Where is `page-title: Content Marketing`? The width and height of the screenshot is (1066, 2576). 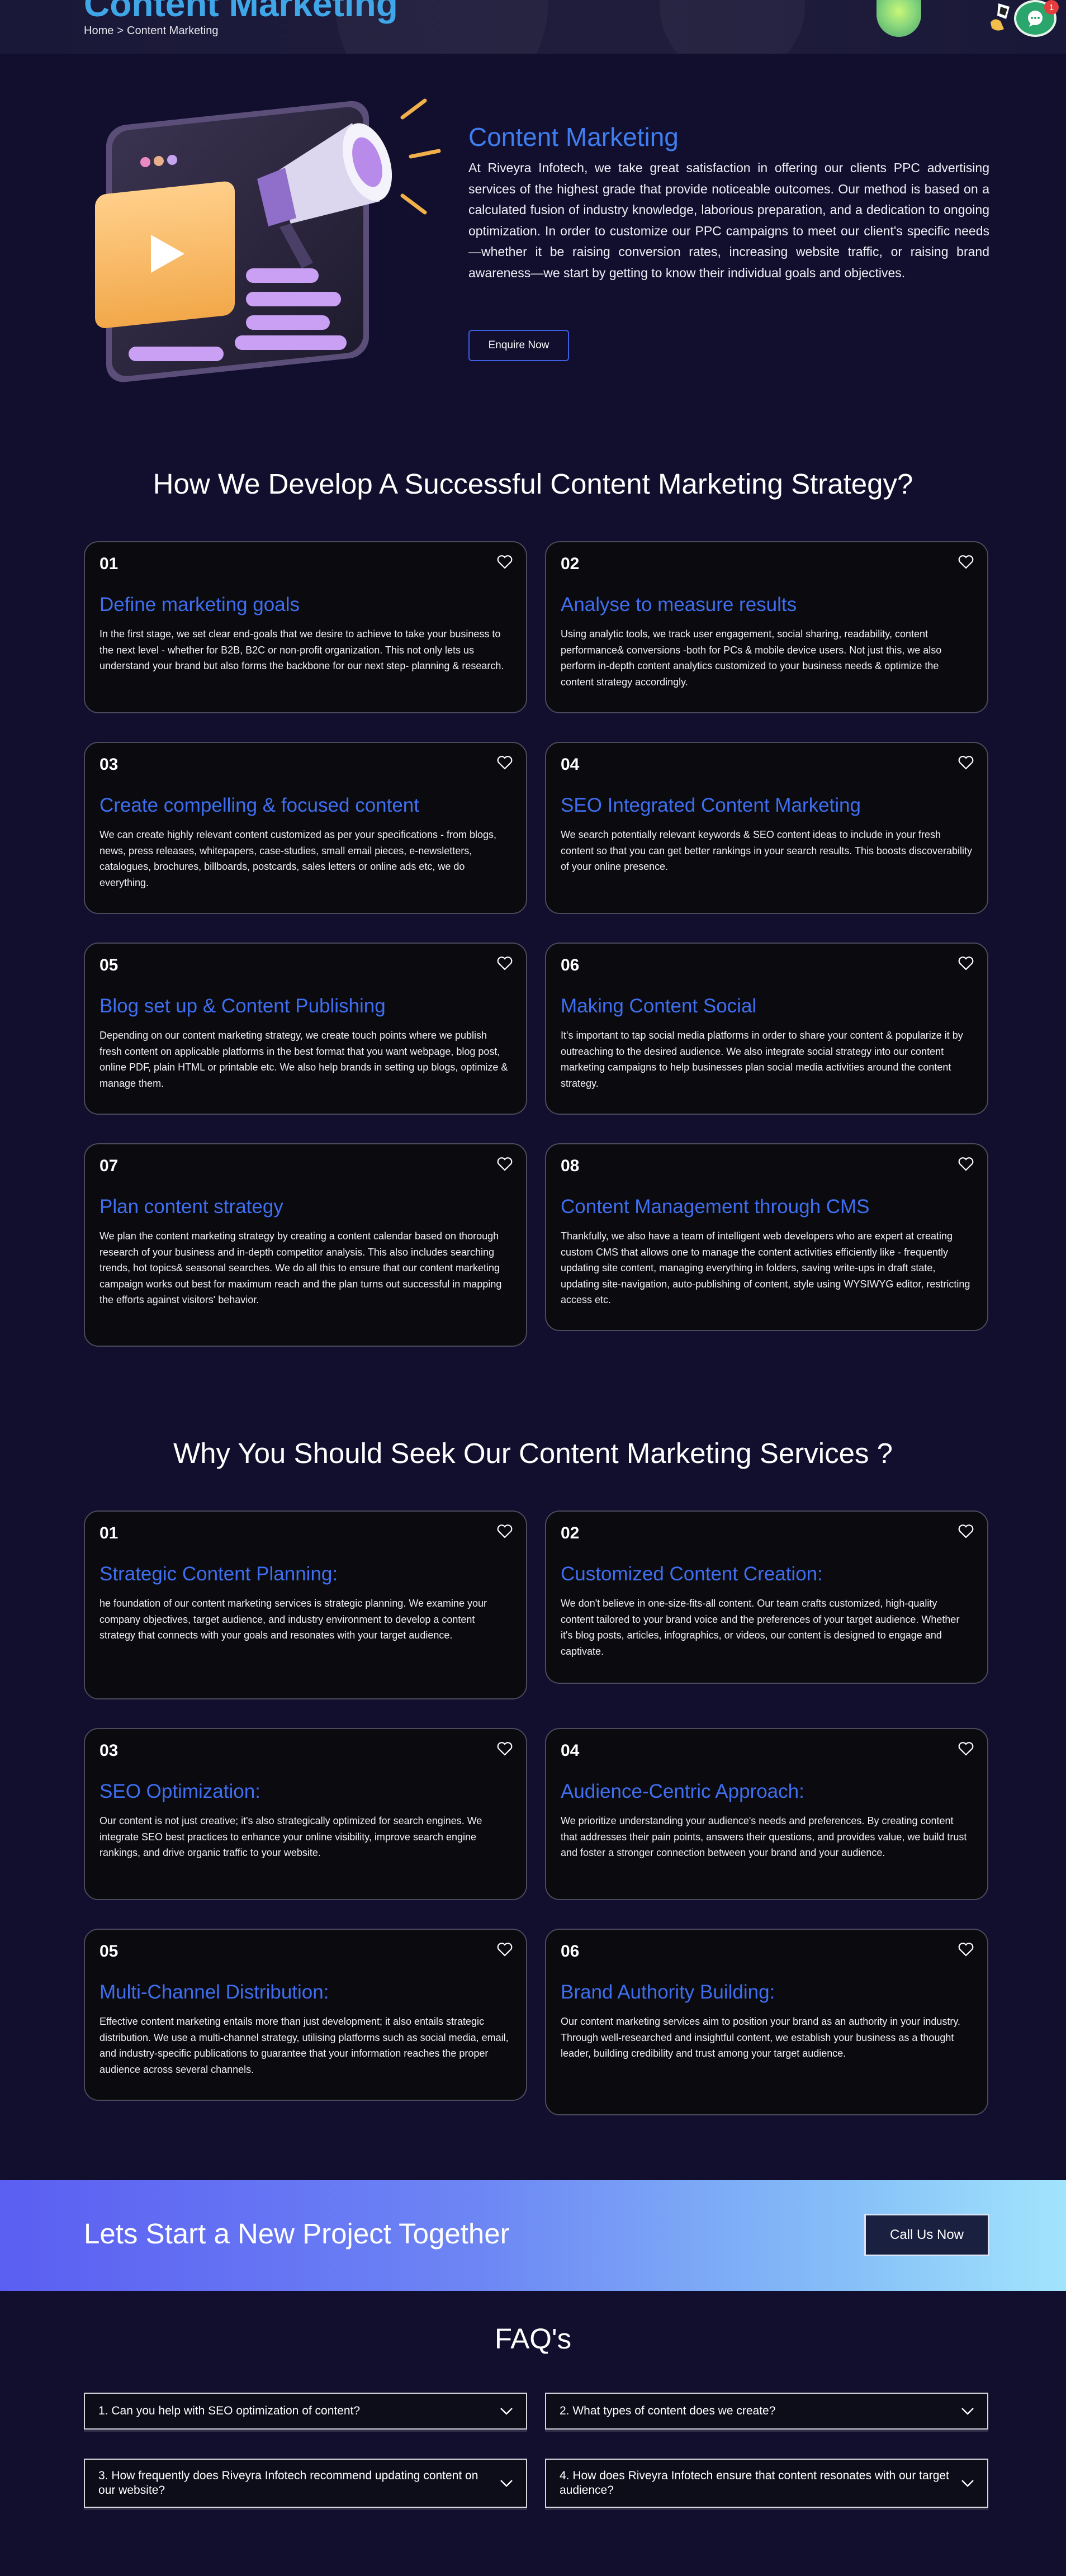 page-title: Content Marketing is located at coordinates (241, 12).